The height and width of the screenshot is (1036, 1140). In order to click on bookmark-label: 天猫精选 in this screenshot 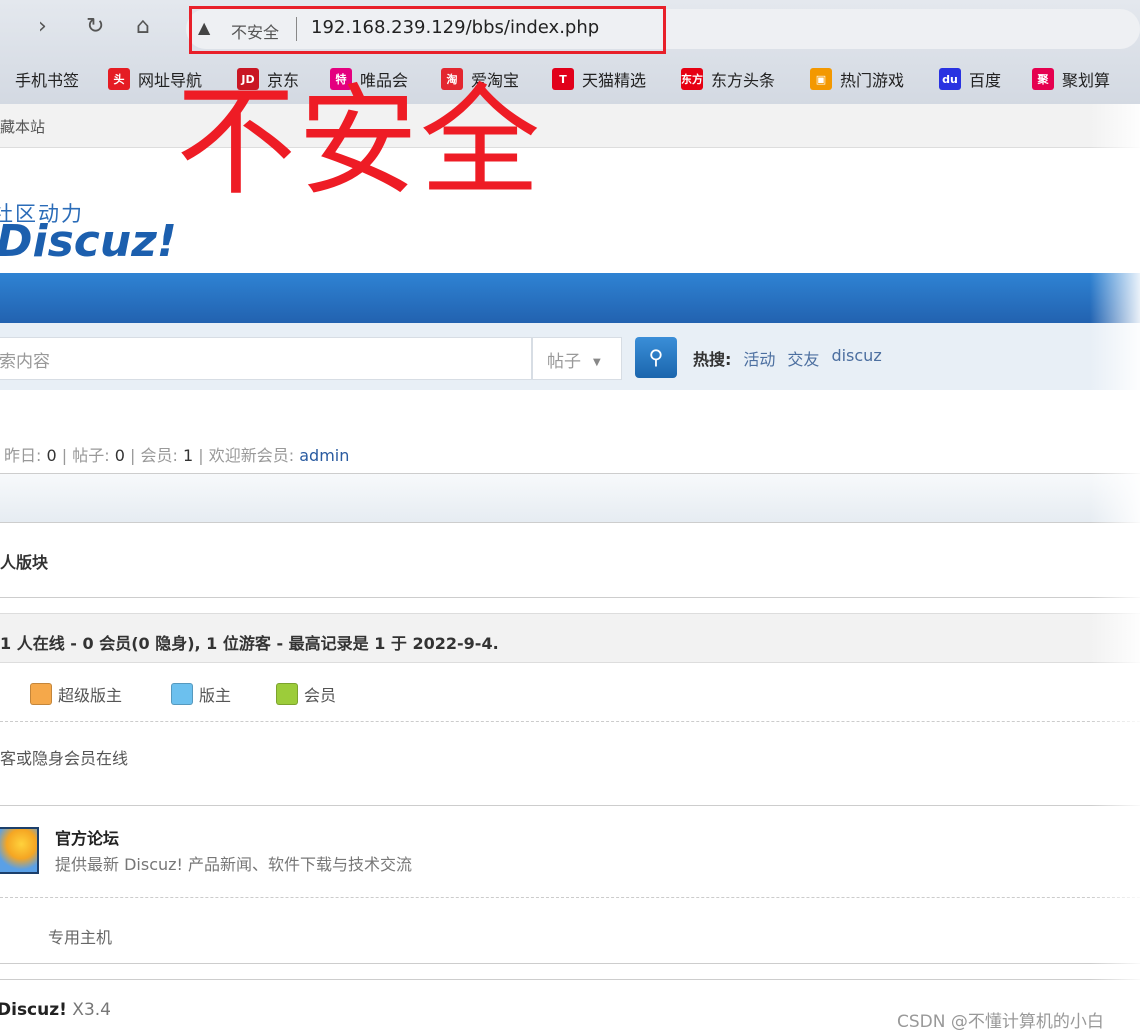, I will do `click(614, 80)`.